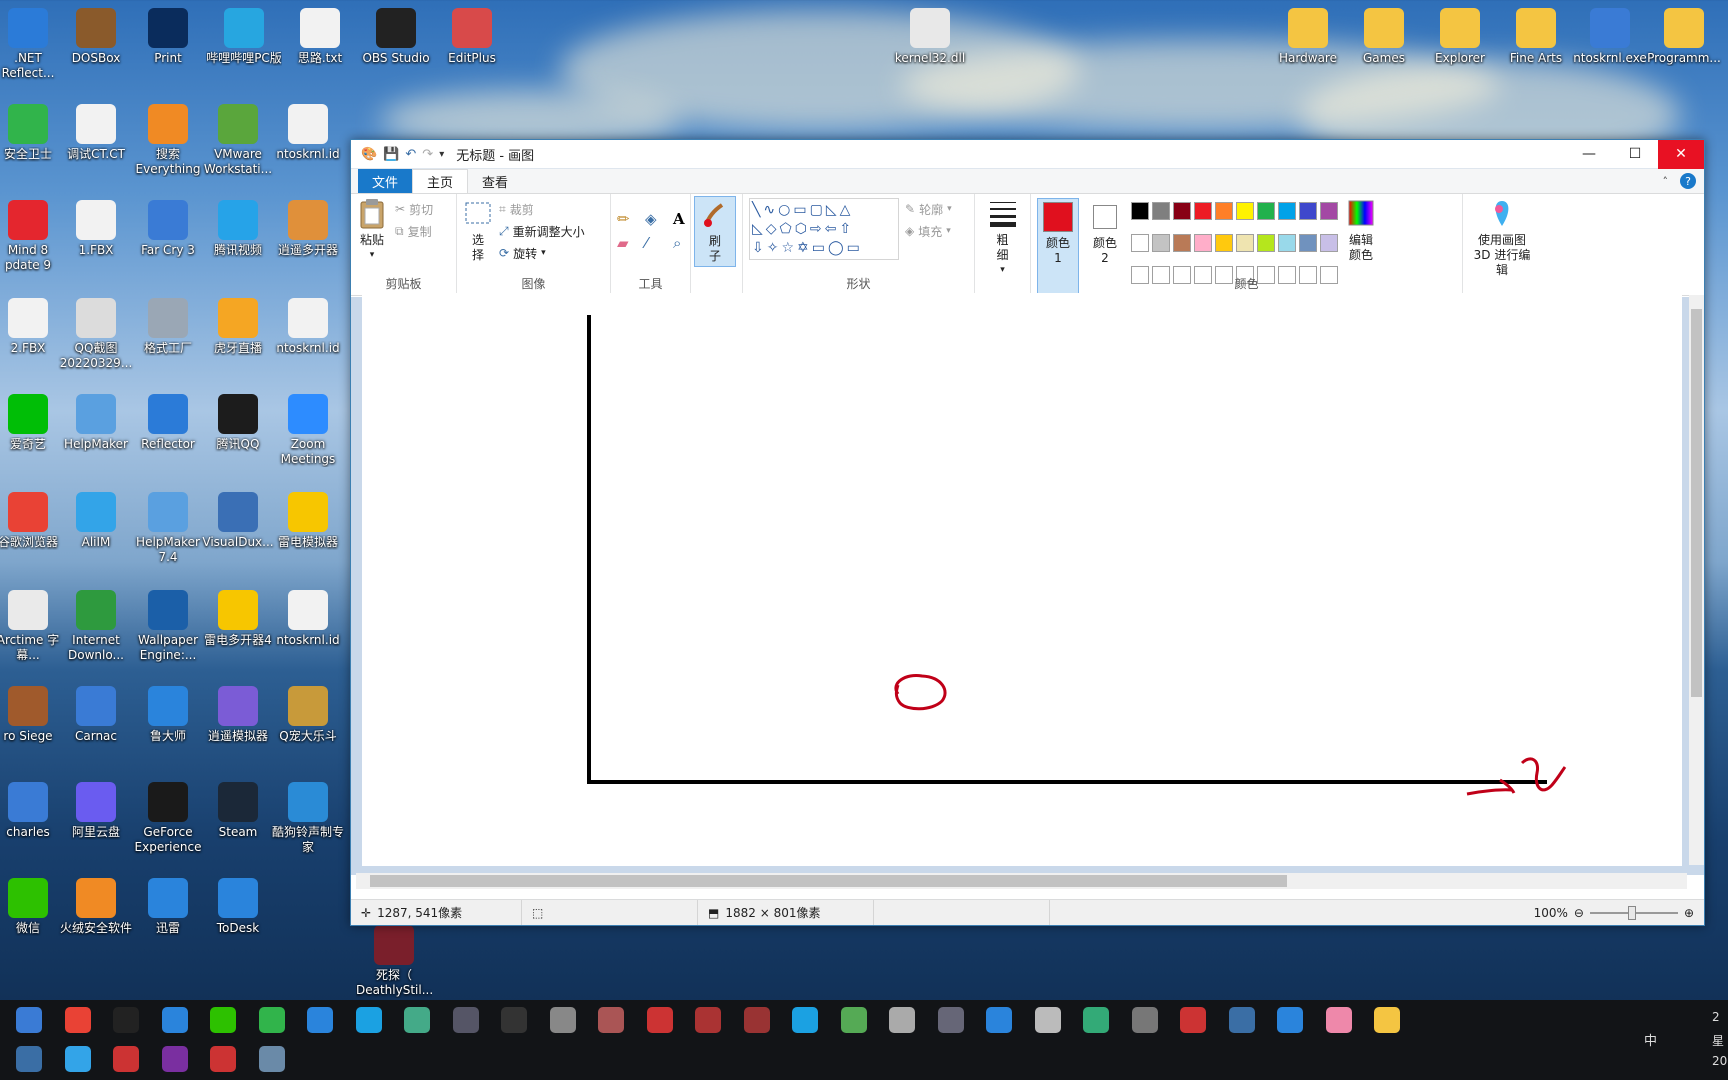  Describe the element at coordinates (1650, 1039) in the screenshot. I see `ime-indicator: 中` at that location.